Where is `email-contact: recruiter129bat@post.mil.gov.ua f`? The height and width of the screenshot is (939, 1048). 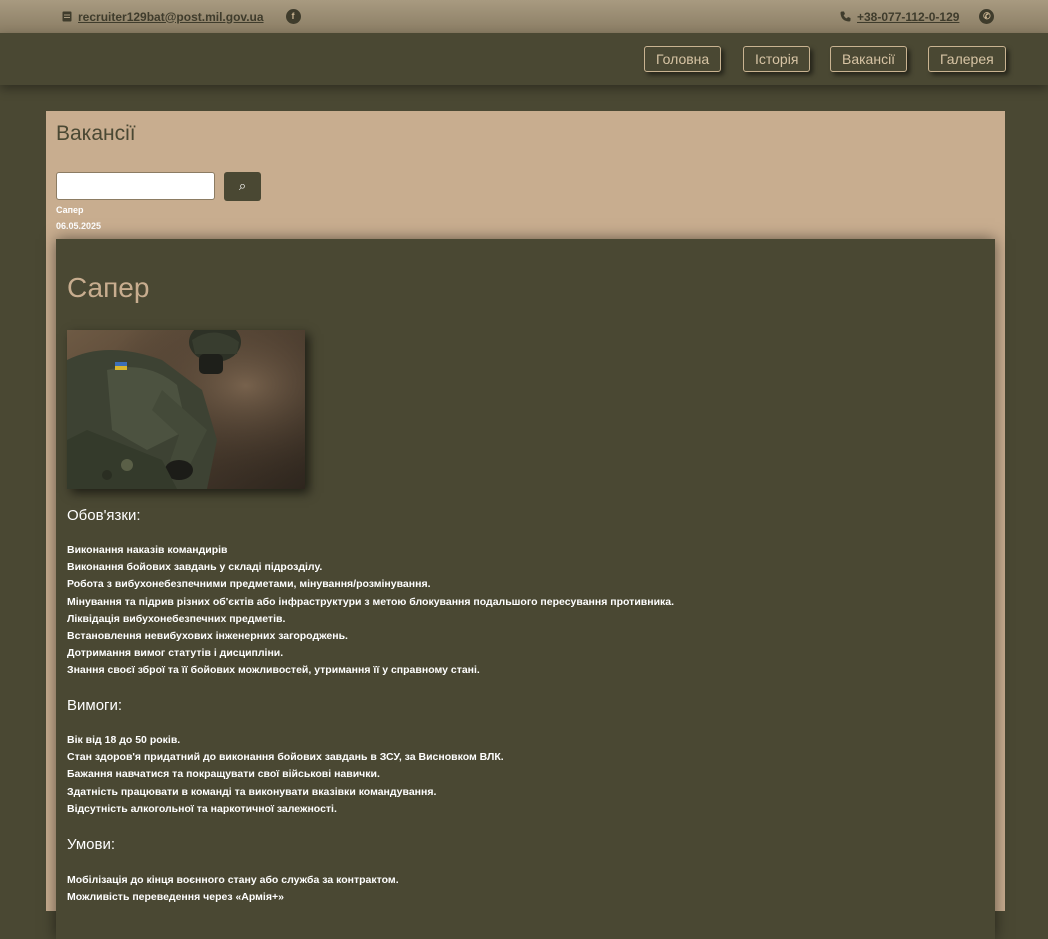
email-contact: recruiter129bat@post.mil.gov.ua f is located at coordinates (181, 16).